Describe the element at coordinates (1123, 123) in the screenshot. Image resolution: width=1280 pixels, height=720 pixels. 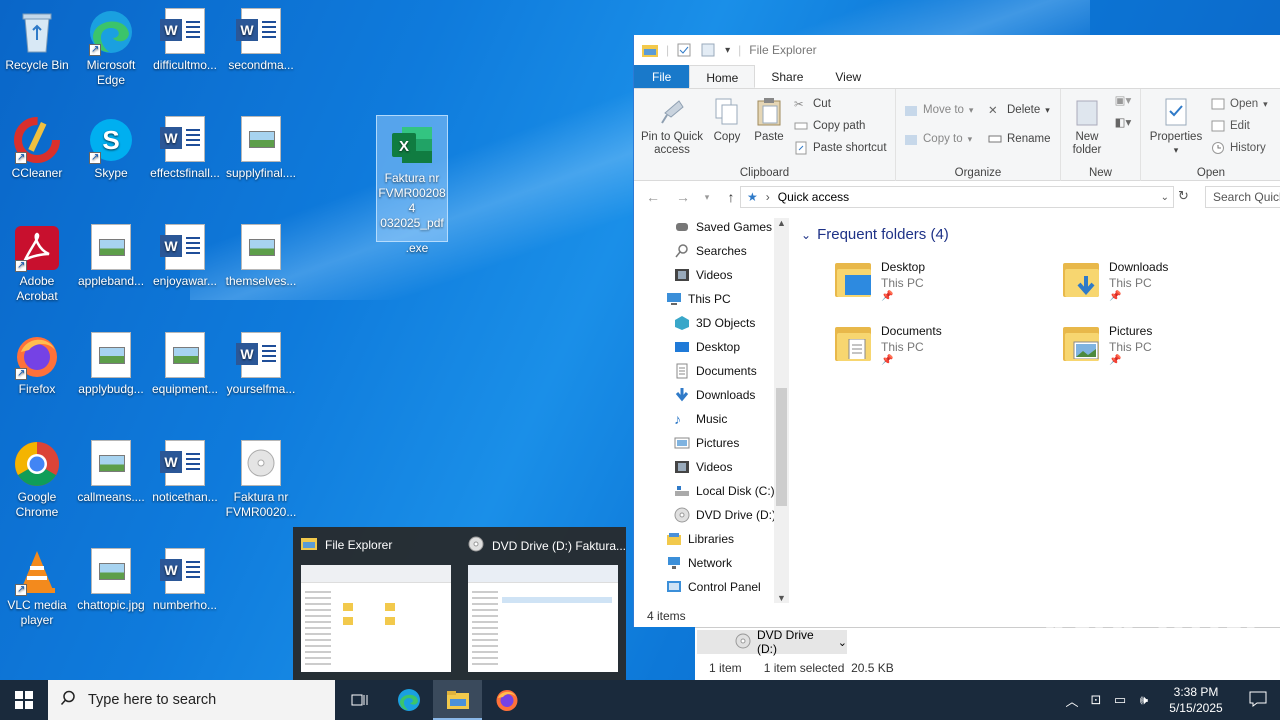
I see `easy-access-button: ◧▾` at that location.